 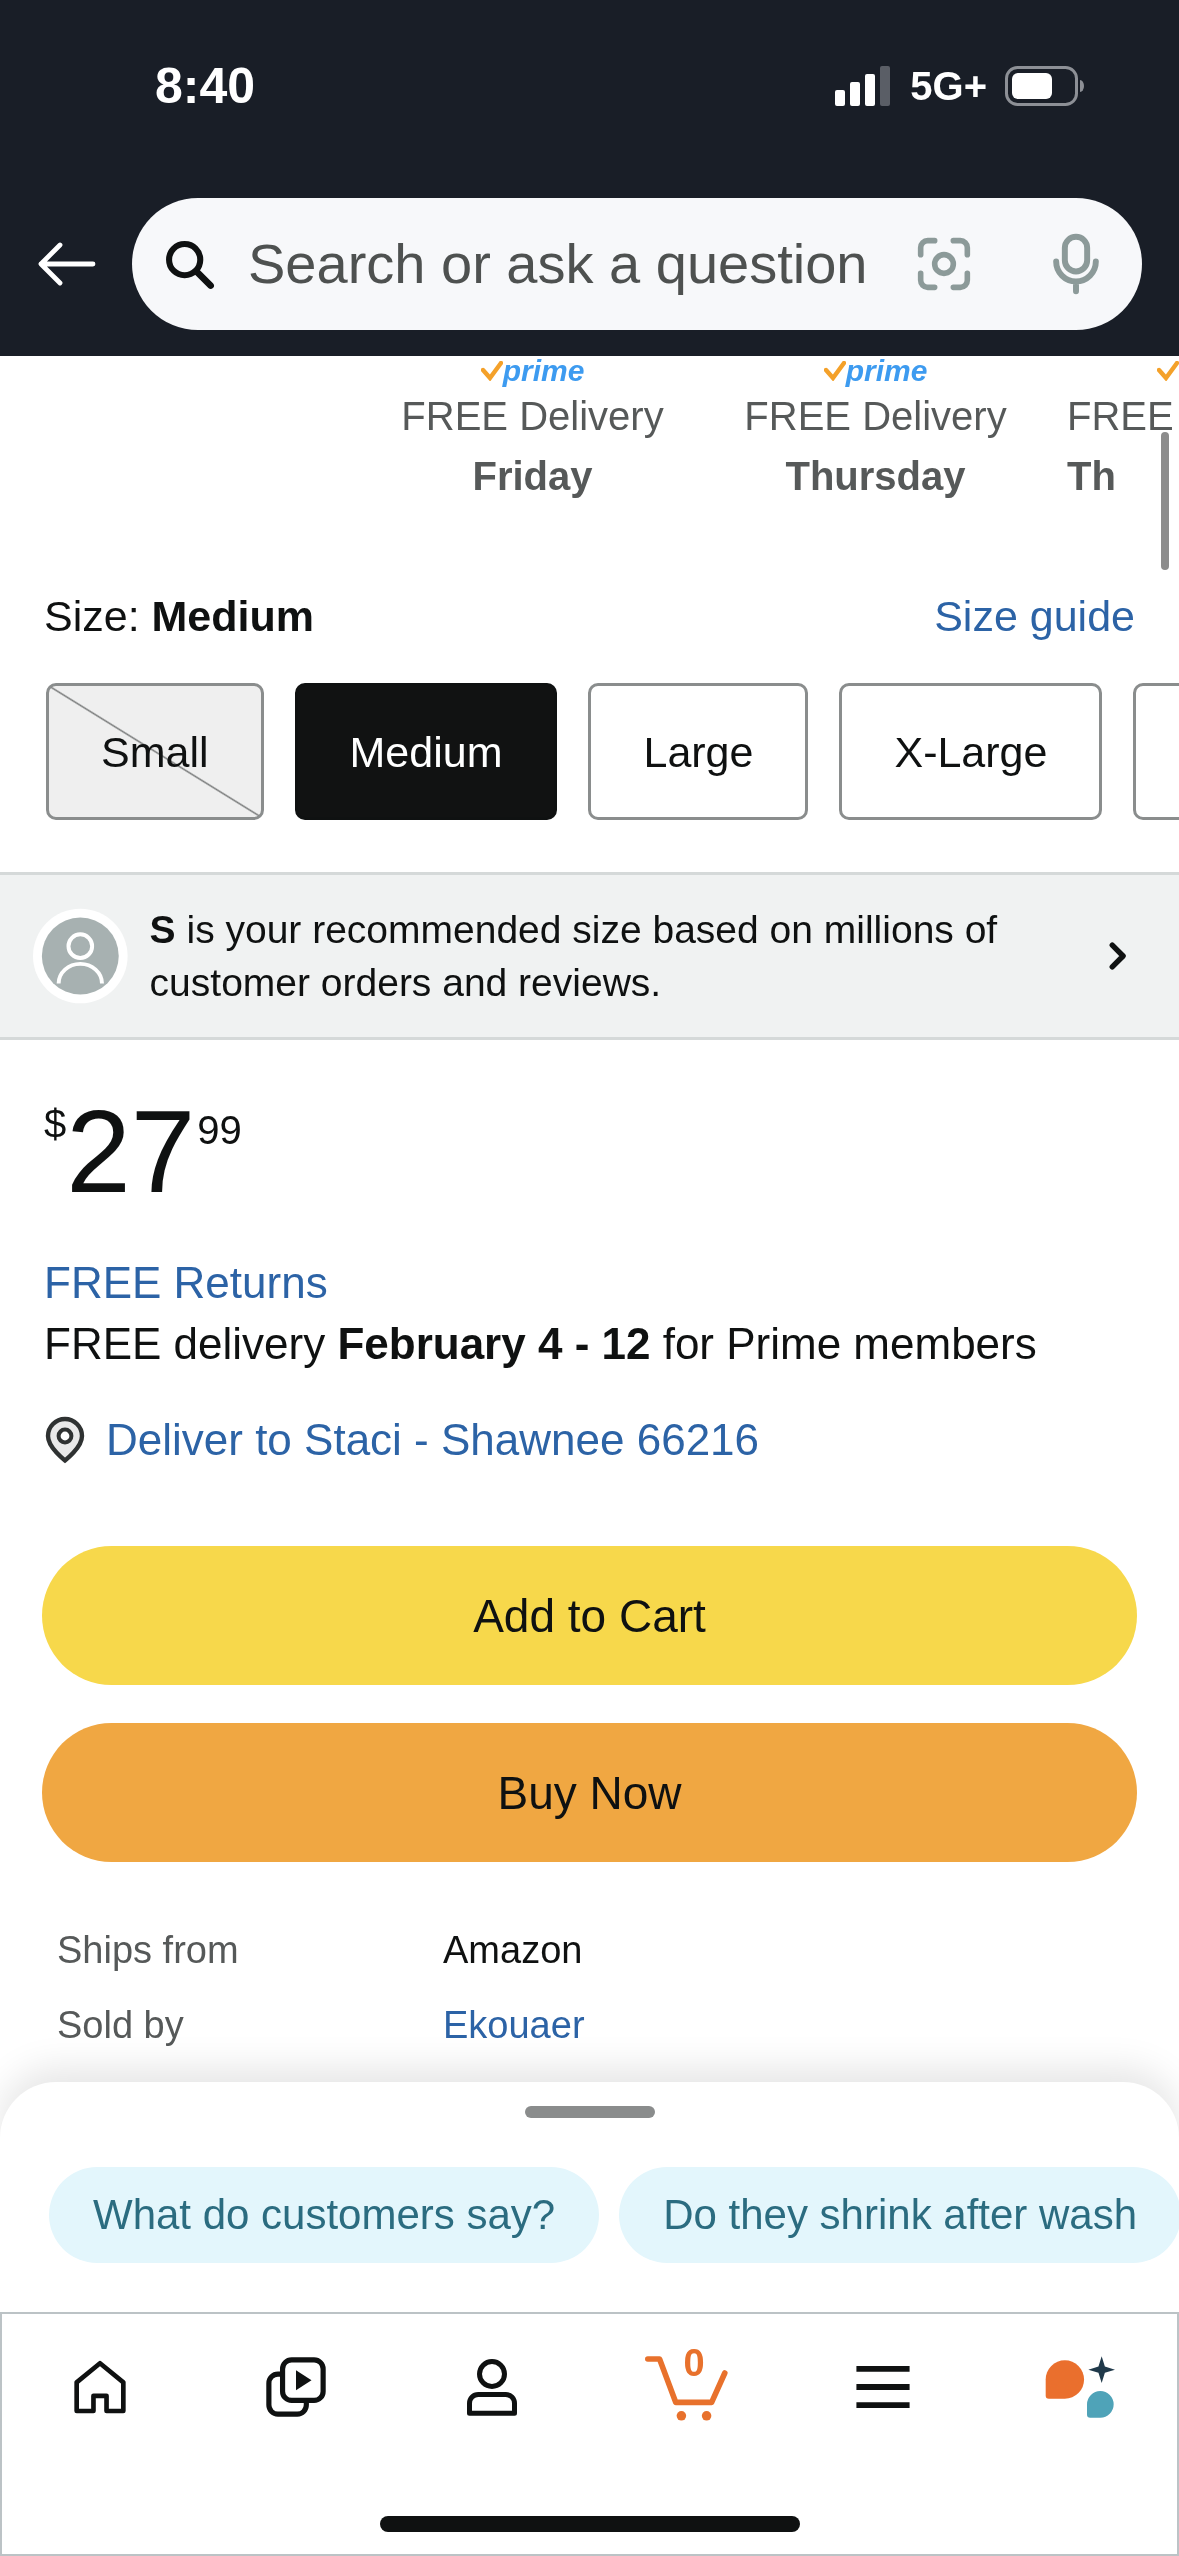 I want to click on info-label: Ships from, so click(x=148, y=1950).